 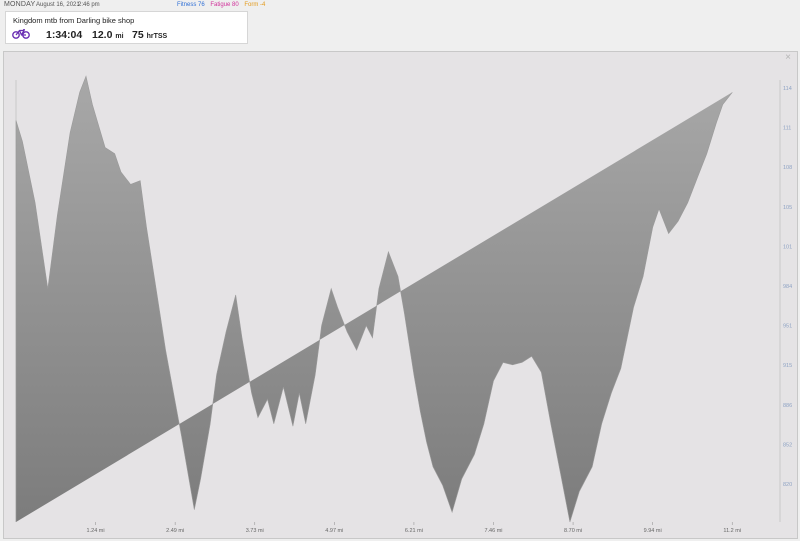 What do you see at coordinates (787, 208) in the screenshot?
I see `y-tick-label: 105` at bounding box center [787, 208].